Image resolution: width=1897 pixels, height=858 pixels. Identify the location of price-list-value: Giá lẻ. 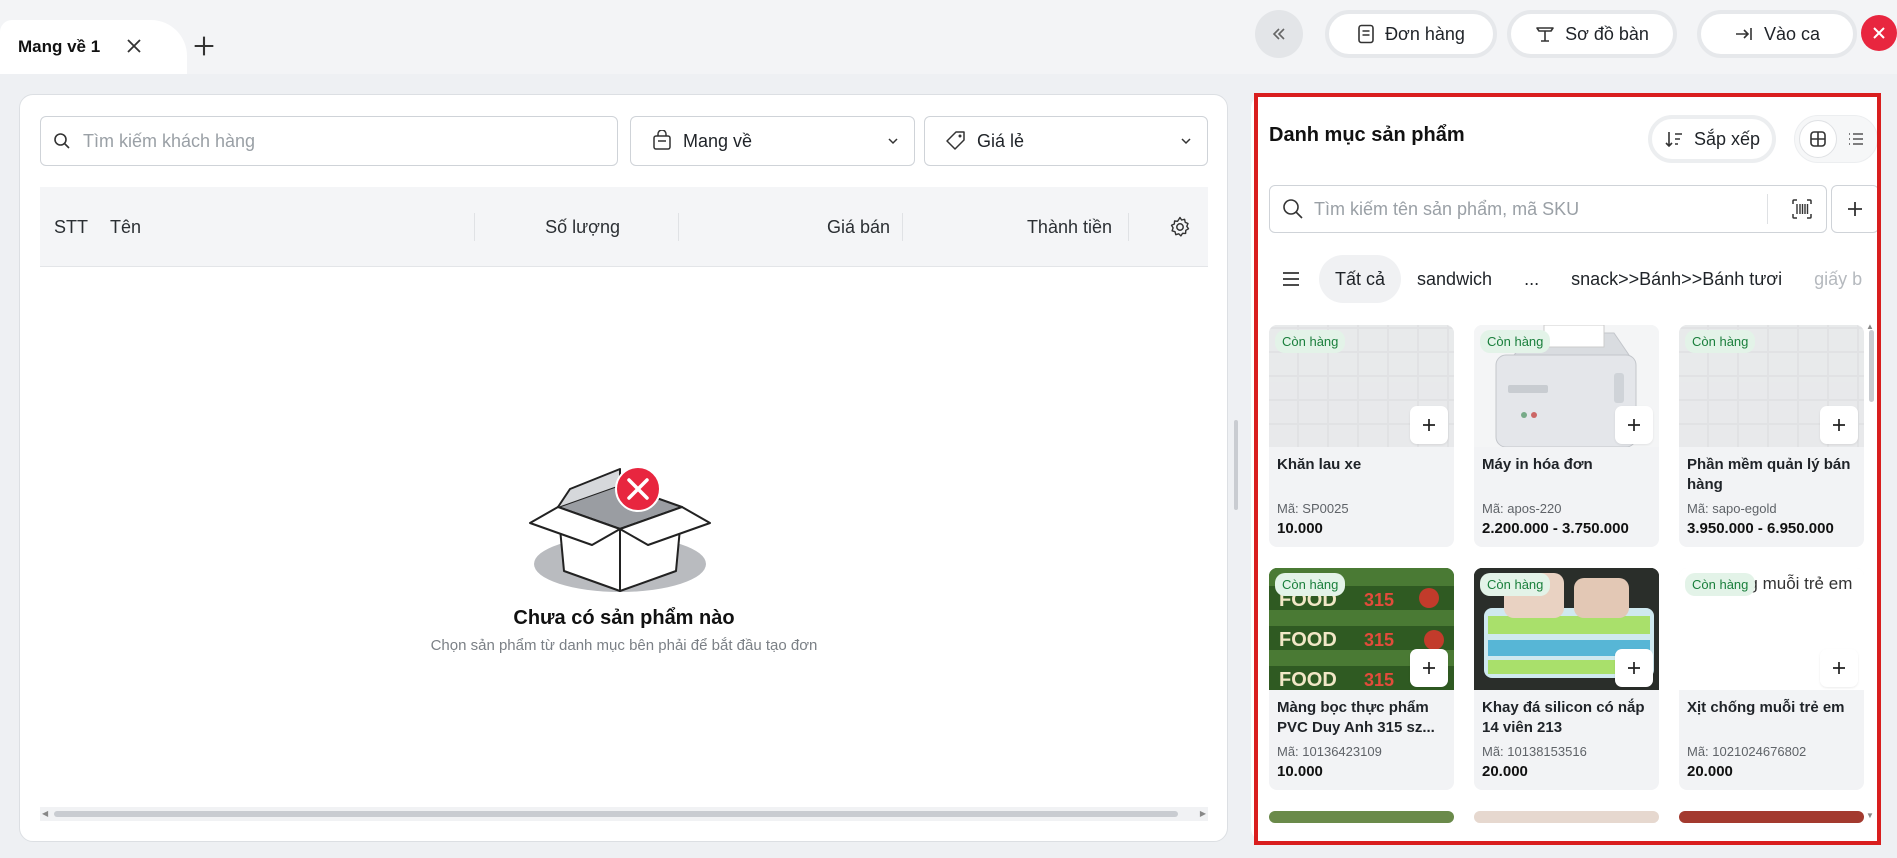
(1001, 140).